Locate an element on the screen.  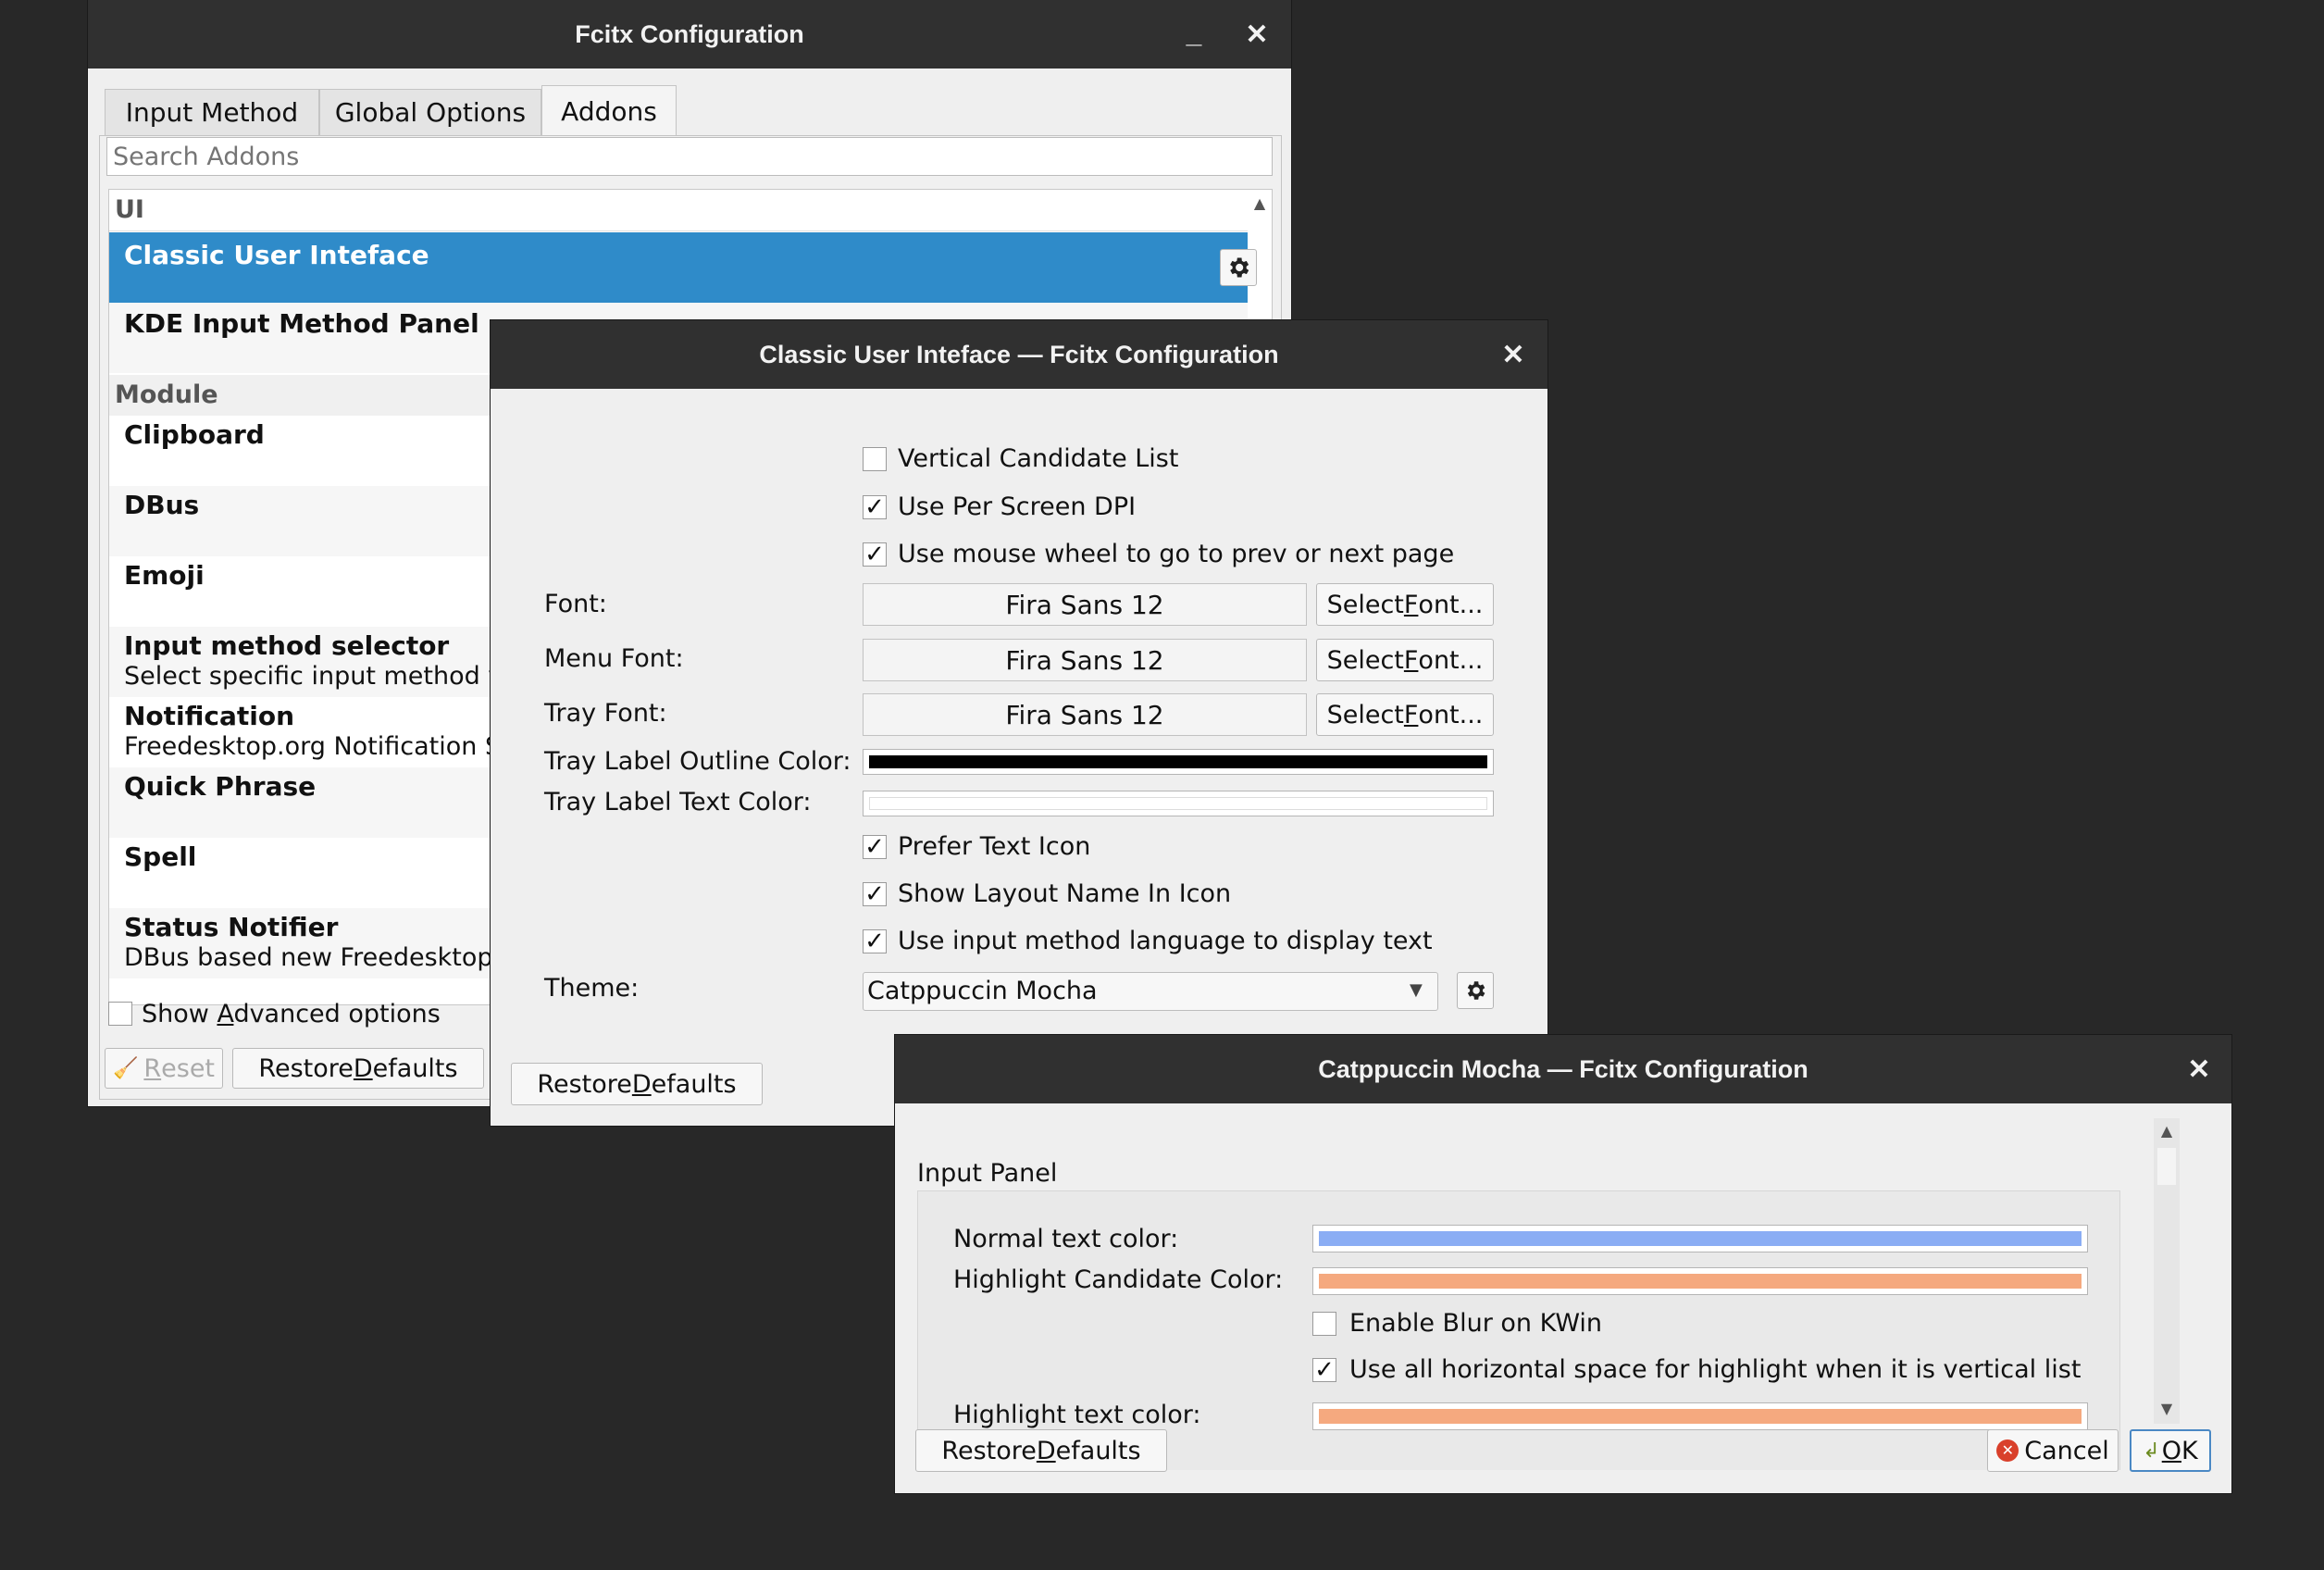
im-language-checkbox: ✓ is located at coordinates (875, 941).